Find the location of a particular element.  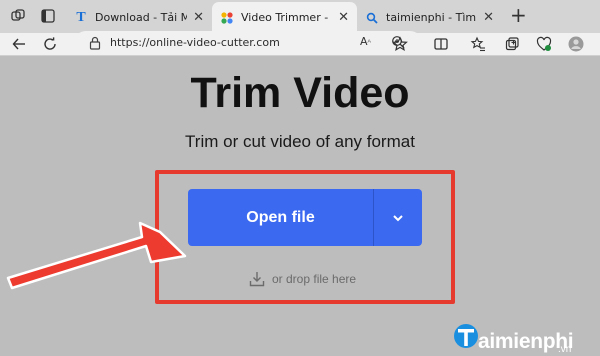

favorite-star-icon is located at coordinates (400, 44).